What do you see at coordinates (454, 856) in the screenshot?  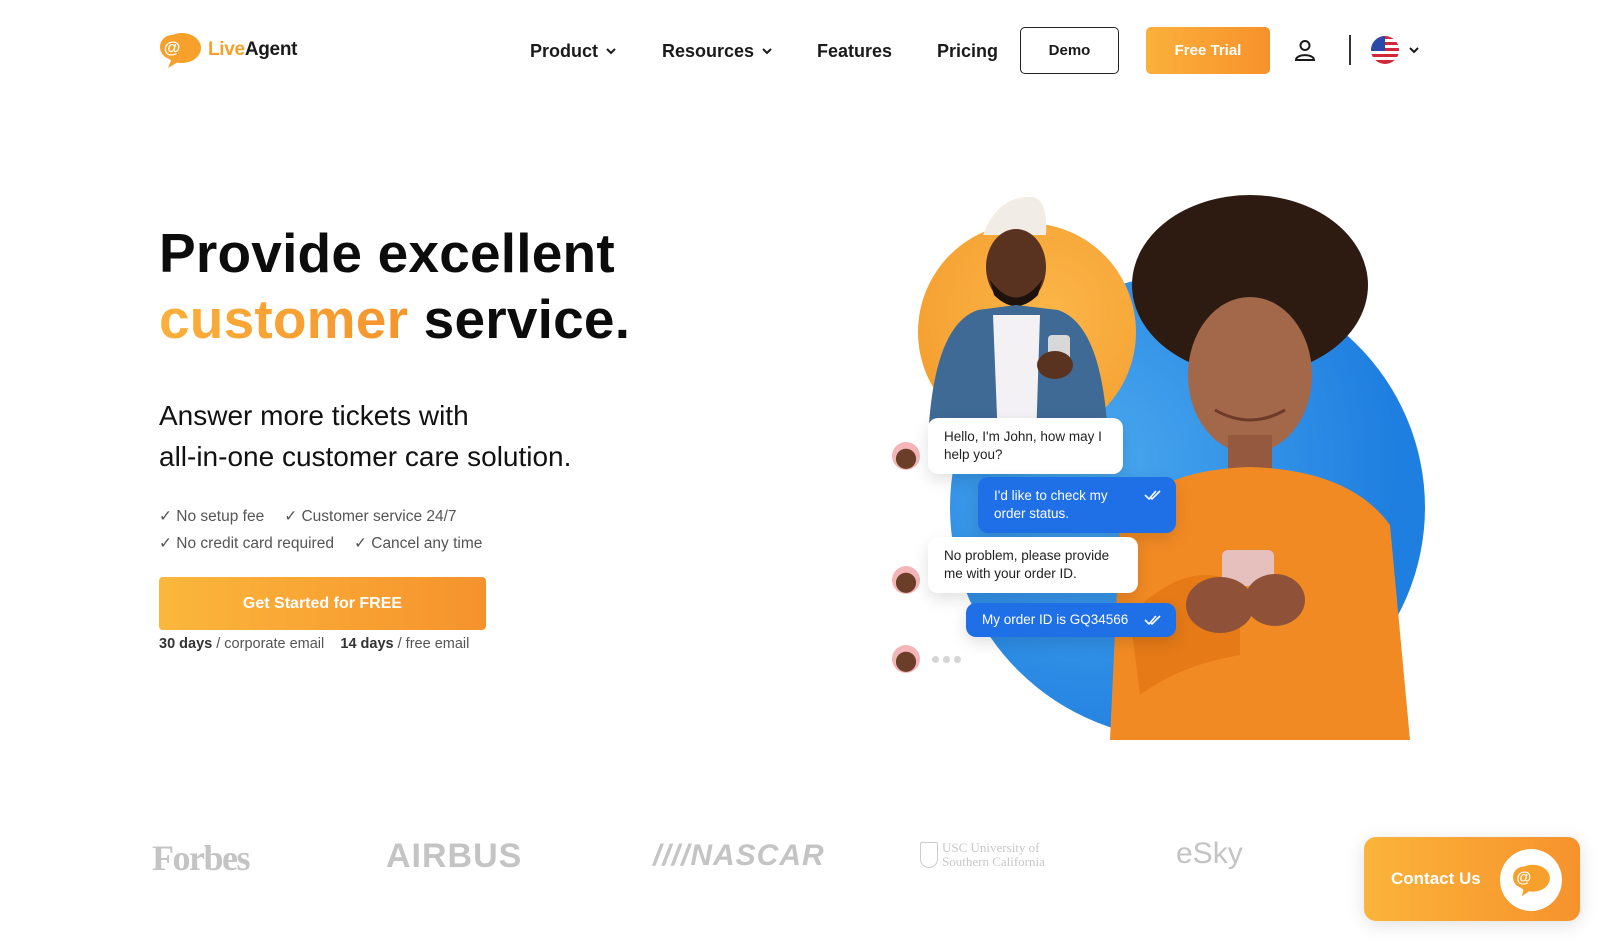 I see `airbus-logo: AIRBUS` at bounding box center [454, 856].